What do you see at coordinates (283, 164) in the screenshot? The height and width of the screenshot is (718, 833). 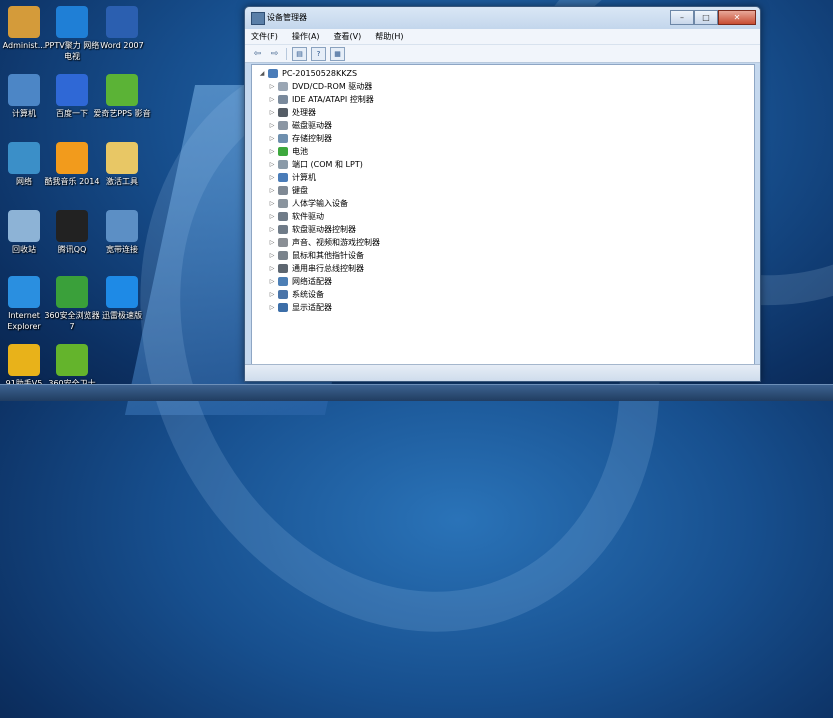 I see `port-icon` at bounding box center [283, 164].